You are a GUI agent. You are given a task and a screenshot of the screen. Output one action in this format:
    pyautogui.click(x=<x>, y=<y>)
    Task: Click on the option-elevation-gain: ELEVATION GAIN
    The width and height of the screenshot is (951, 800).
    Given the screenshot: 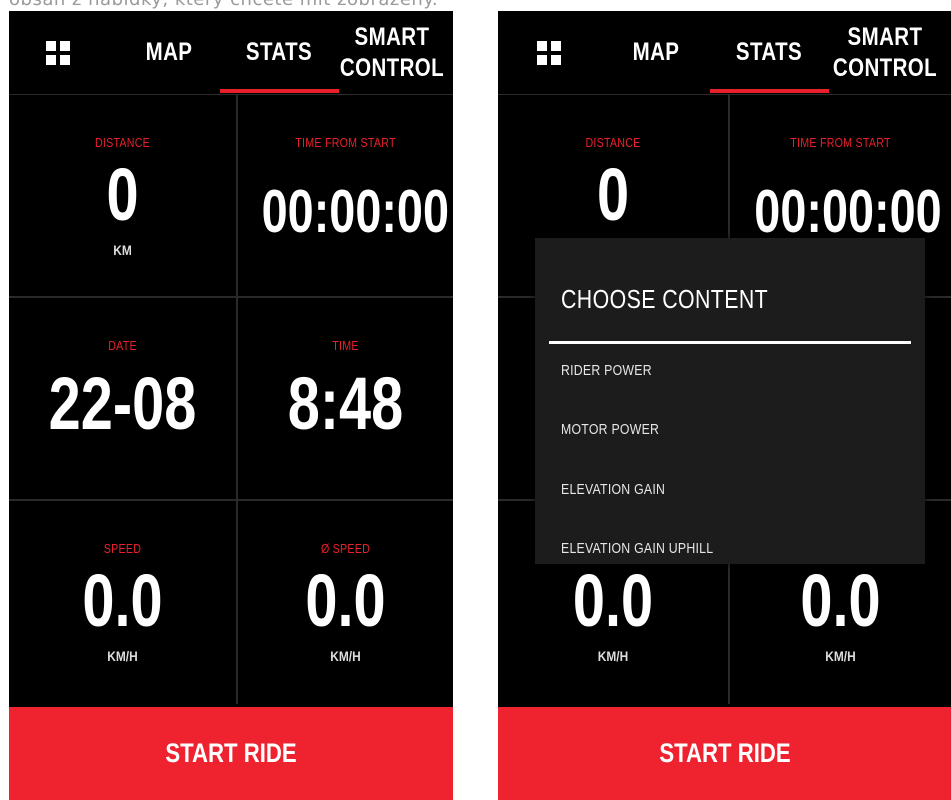 What is the action you would take?
    pyautogui.click(x=613, y=489)
    